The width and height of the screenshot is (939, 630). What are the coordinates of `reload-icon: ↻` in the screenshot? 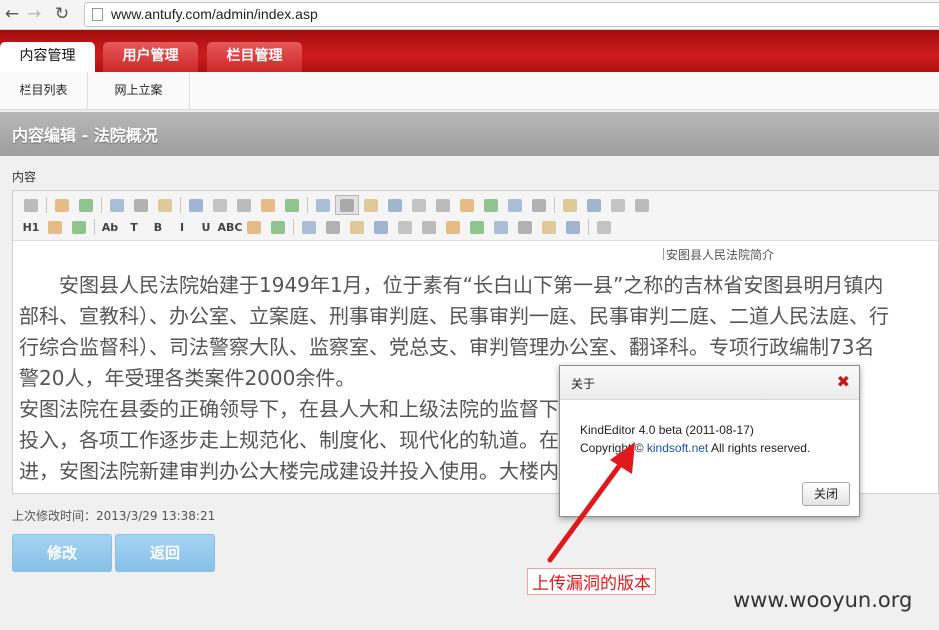 It's located at (62, 14).